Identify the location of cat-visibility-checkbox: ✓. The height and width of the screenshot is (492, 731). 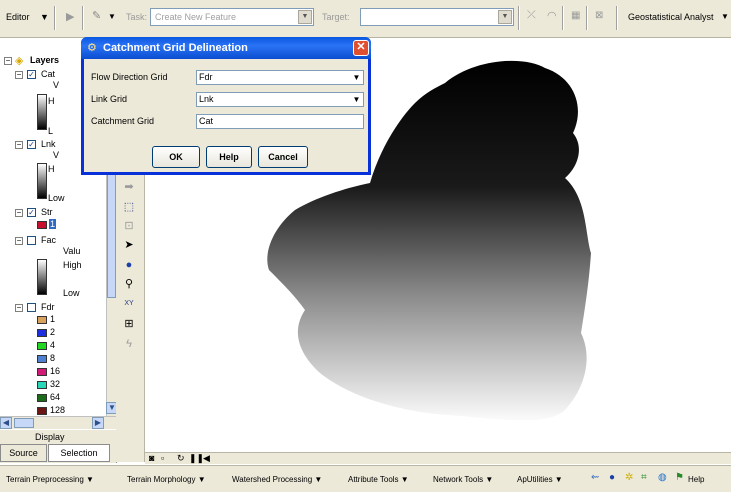
(31, 74).